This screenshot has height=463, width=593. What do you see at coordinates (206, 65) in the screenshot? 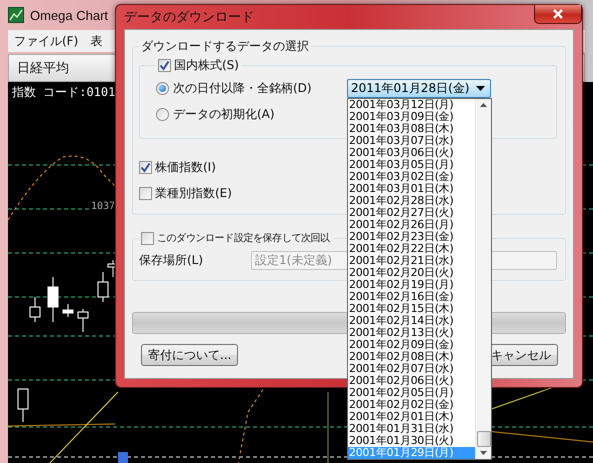
I see `checkbox-label: 国内株式(S)` at bounding box center [206, 65].